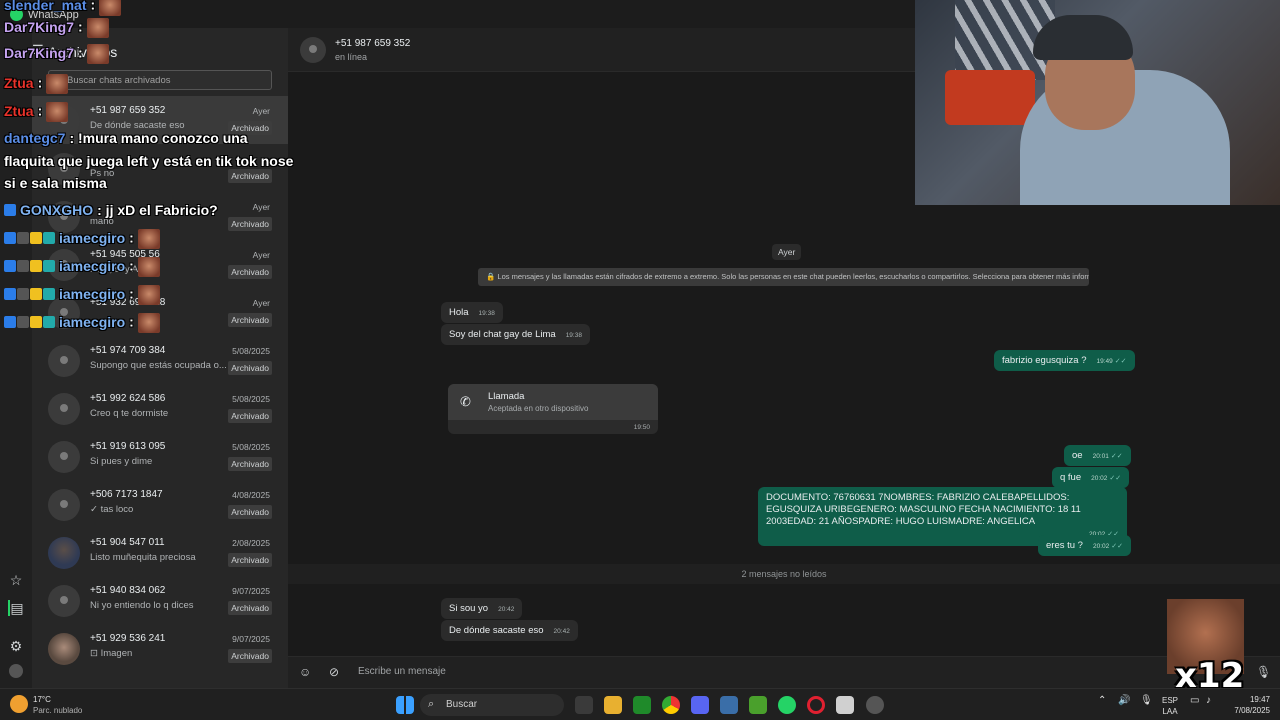  Describe the element at coordinates (111, 653) in the screenshot. I see `chat-preview: ⊡ Imagen` at that location.